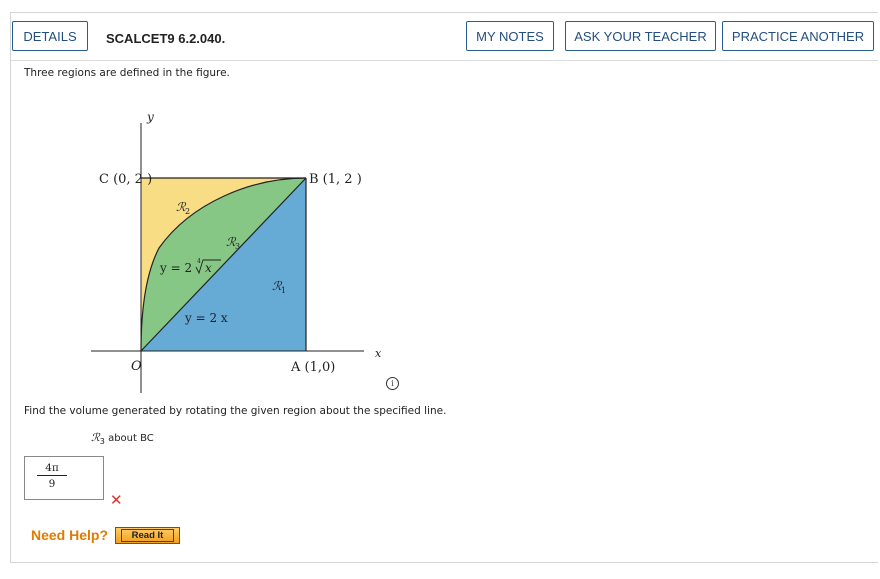 This screenshot has width=880, height=579. I want to click on svg-text: 3, so click(237, 246).